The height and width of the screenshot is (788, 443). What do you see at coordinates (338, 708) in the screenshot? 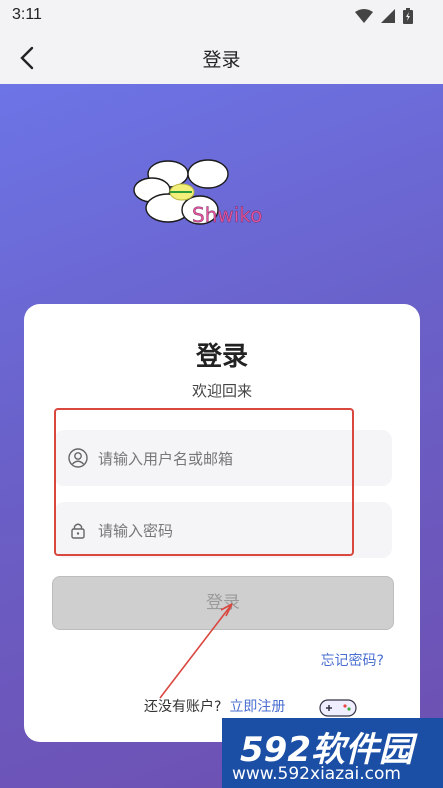
I see `gamepad-icon` at bounding box center [338, 708].